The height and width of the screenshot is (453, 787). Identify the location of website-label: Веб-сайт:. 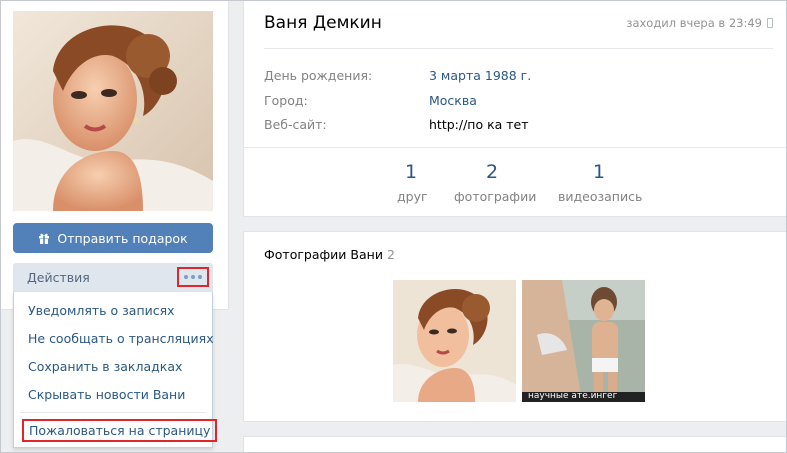
(295, 124).